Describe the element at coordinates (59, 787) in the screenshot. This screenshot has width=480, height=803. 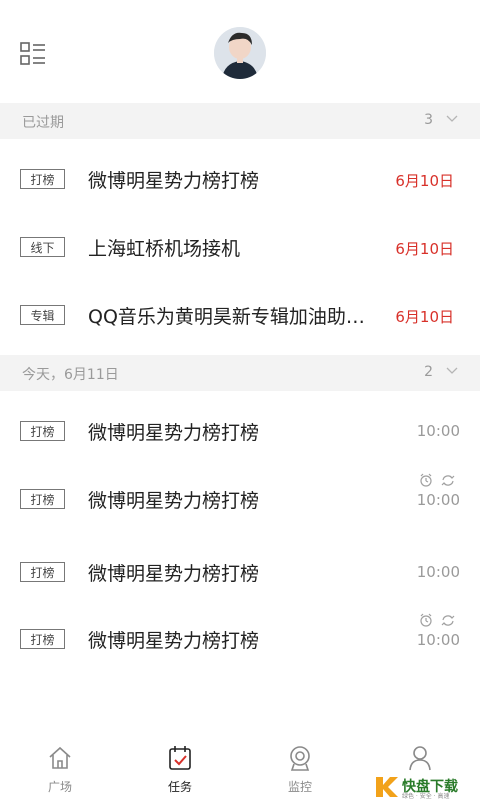
I see `tab-label: 广场` at that location.